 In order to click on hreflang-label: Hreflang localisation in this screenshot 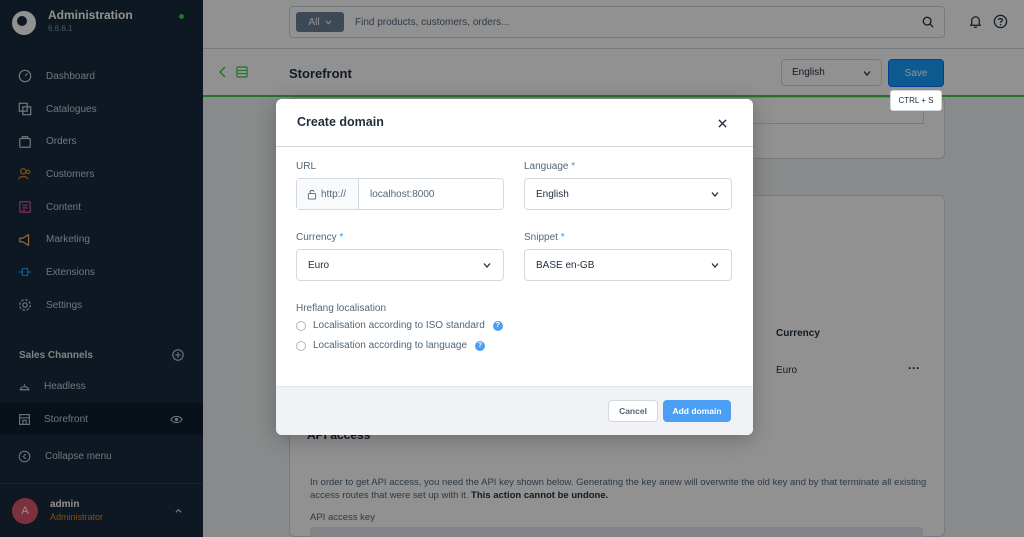, I will do `click(341, 308)`.